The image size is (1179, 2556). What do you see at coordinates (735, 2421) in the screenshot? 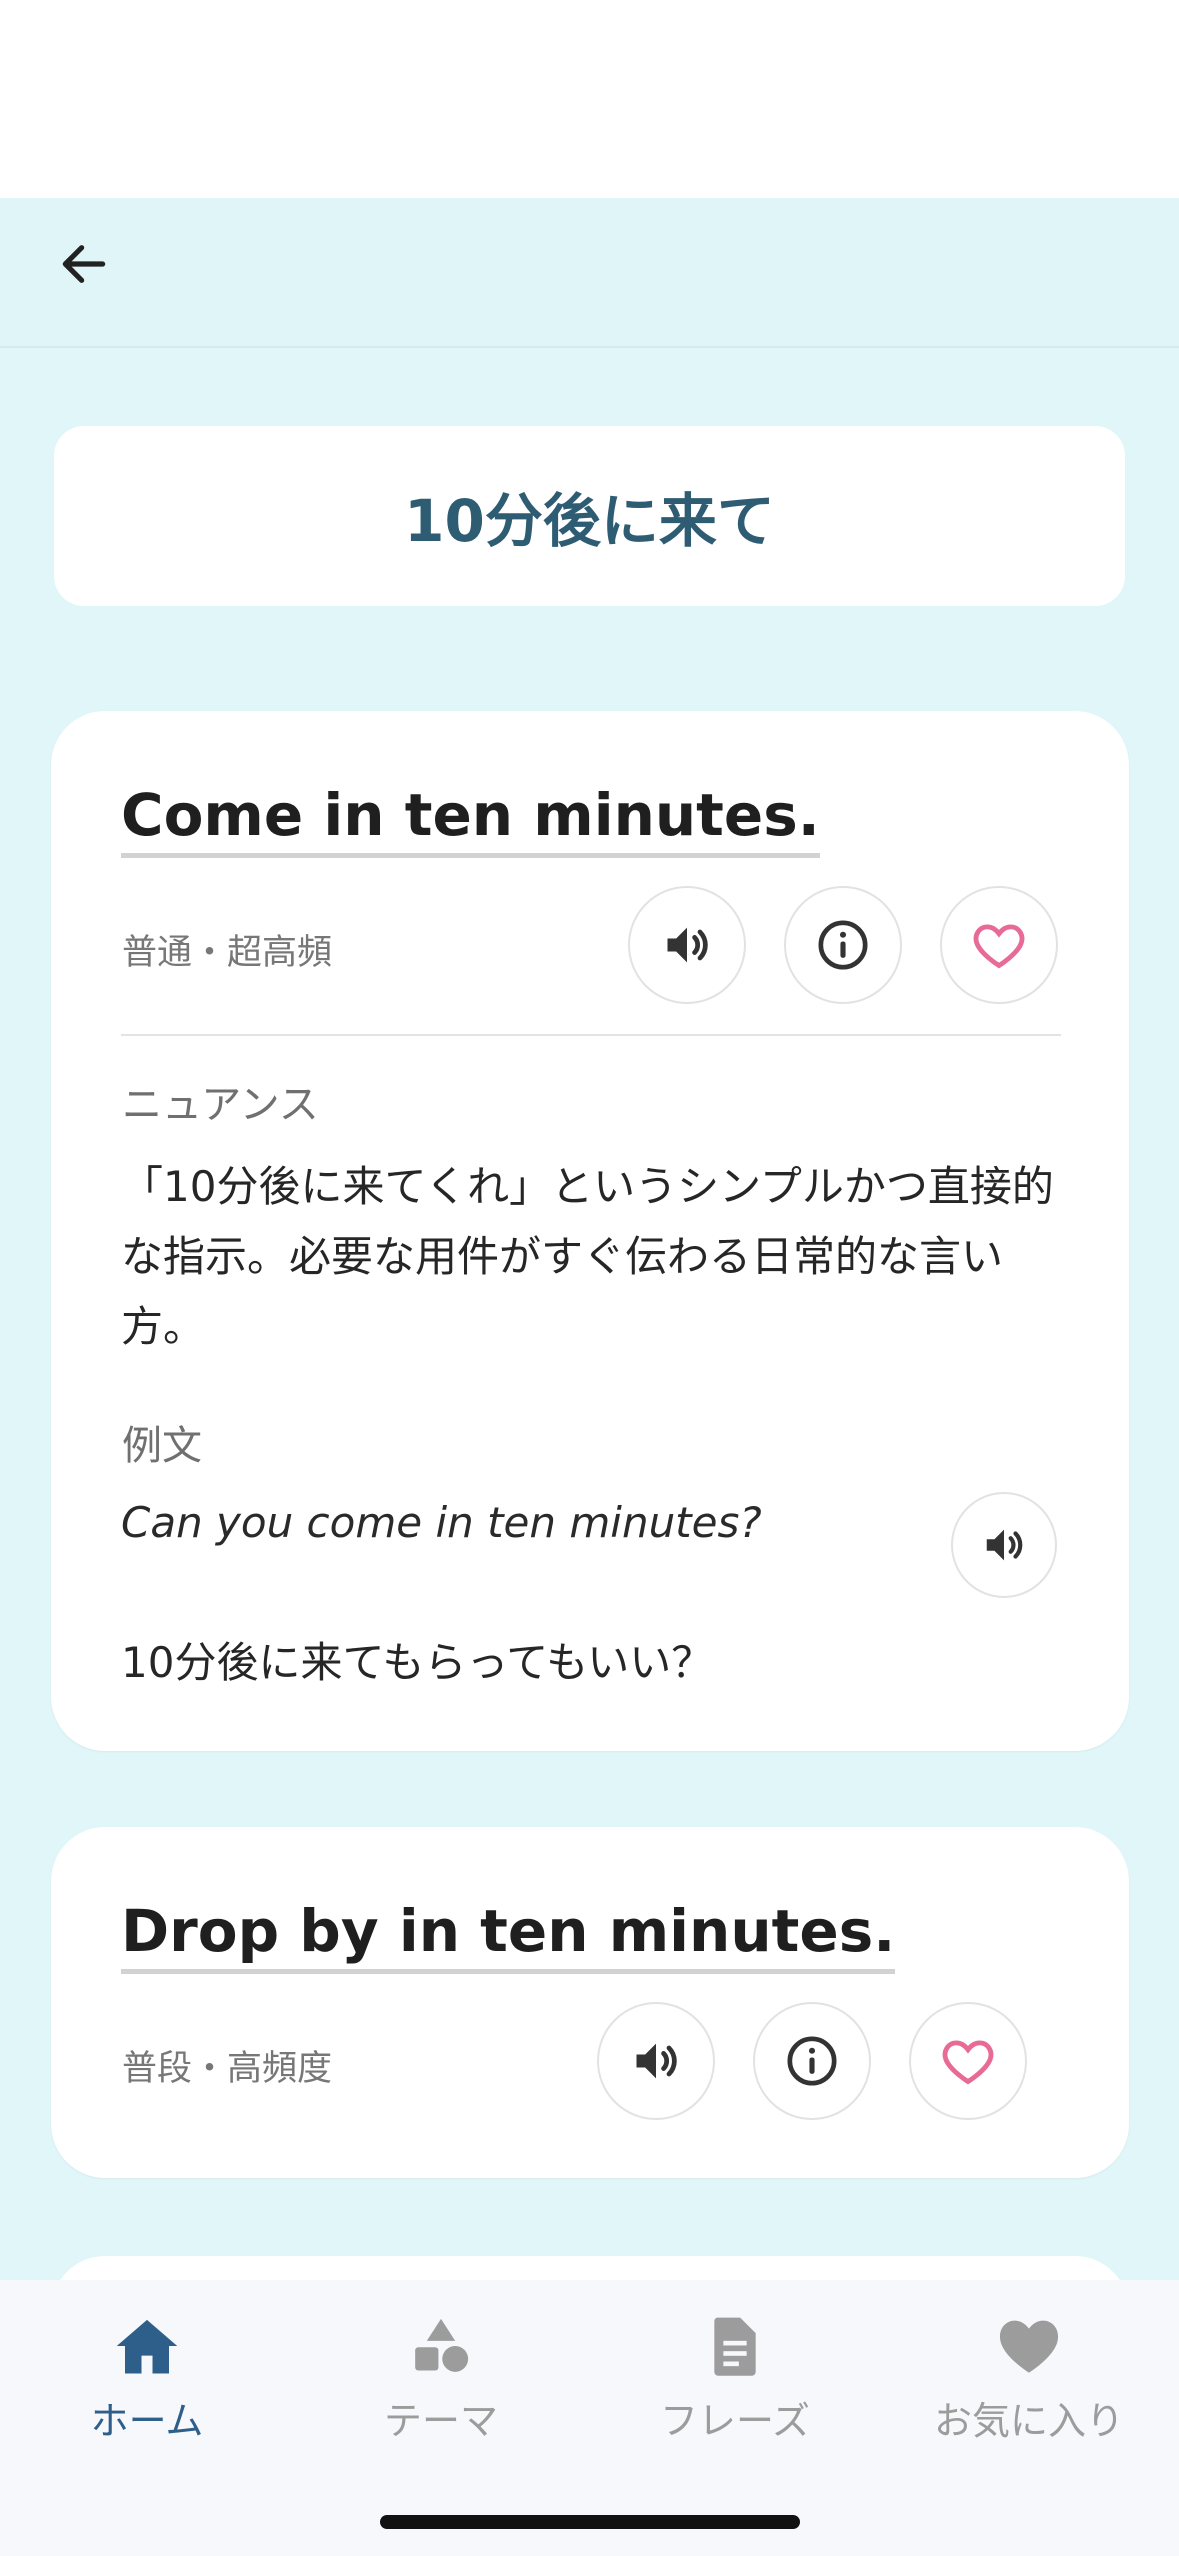
I see `tab-phrases-label: フレーズ` at bounding box center [735, 2421].